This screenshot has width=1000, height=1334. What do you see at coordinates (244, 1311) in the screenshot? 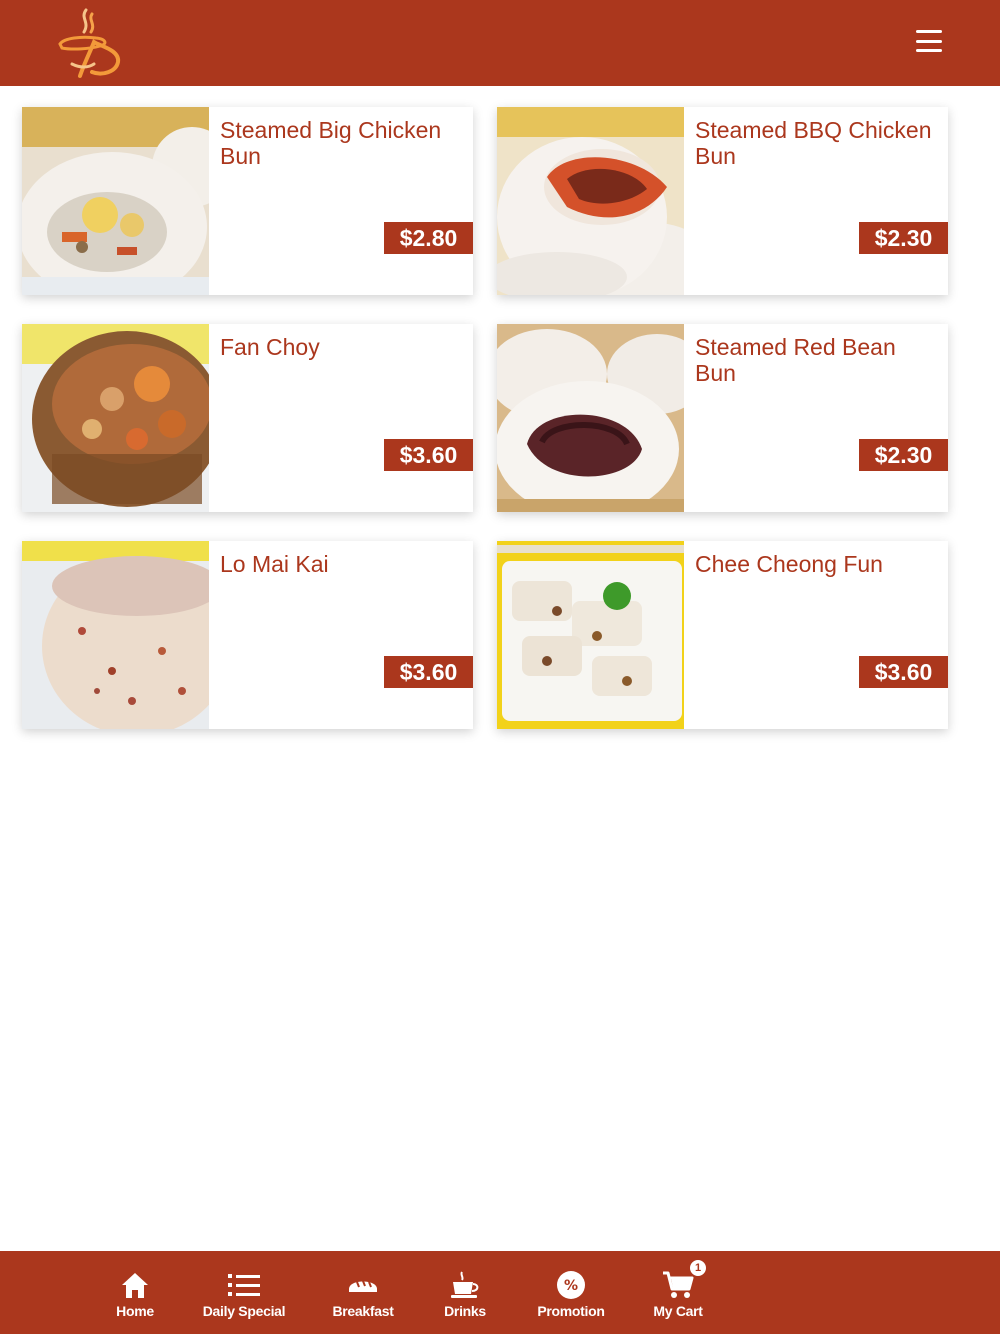
I see `nav-label: Daily Special` at bounding box center [244, 1311].